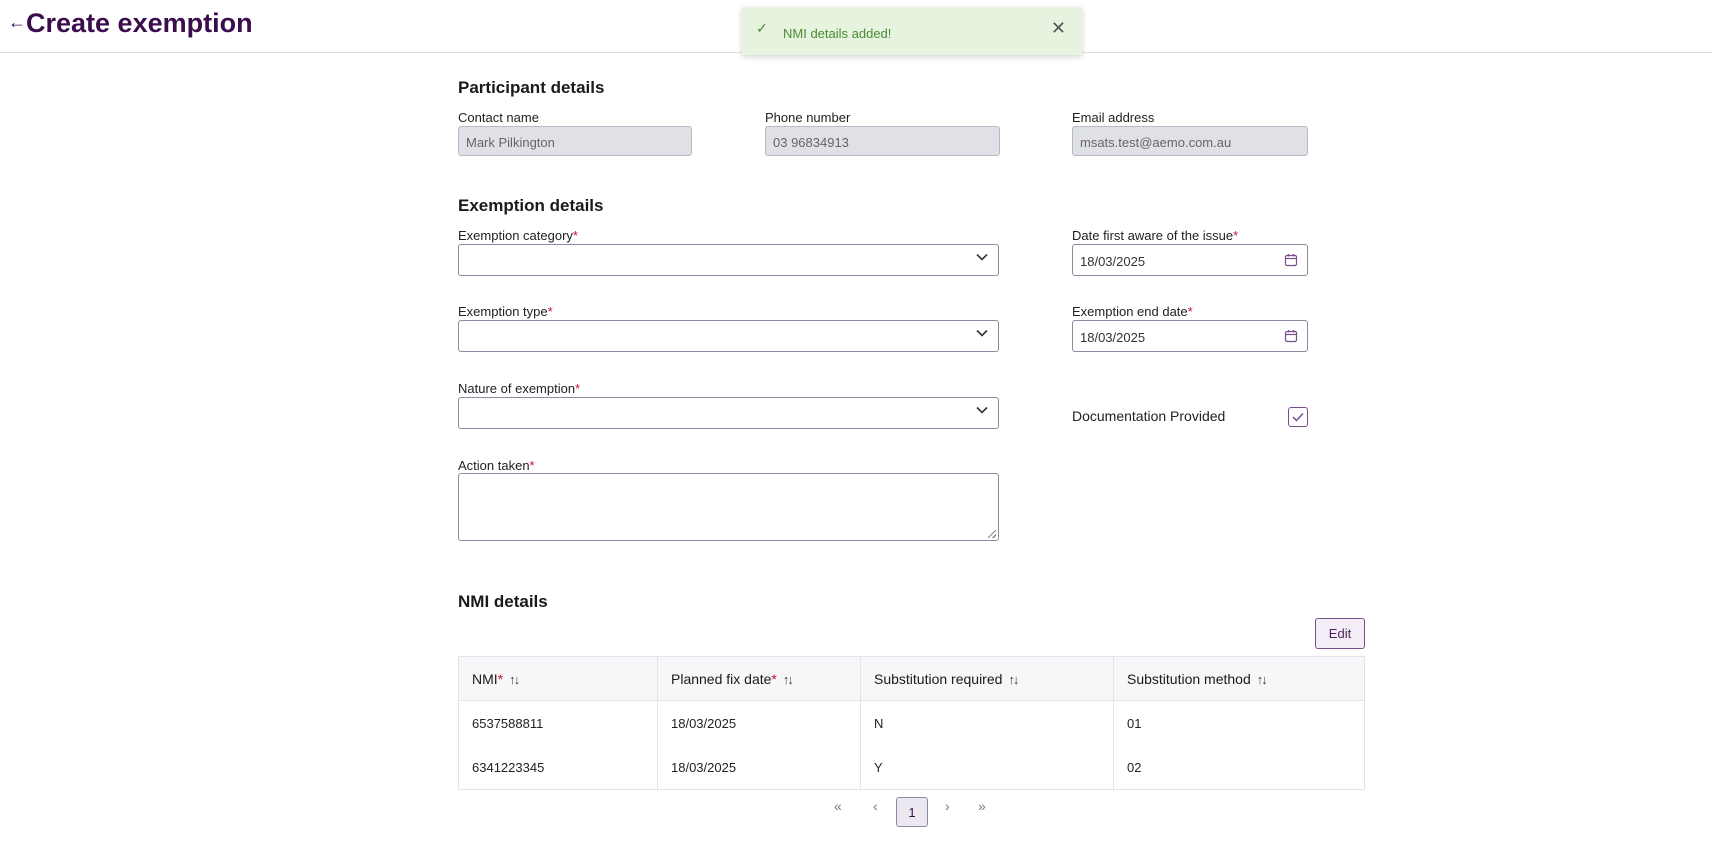 This screenshot has height=847, width=1712. What do you see at coordinates (503, 601) in the screenshot?
I see `nmi-heading: NMI details` at bounding box center [503, 601].